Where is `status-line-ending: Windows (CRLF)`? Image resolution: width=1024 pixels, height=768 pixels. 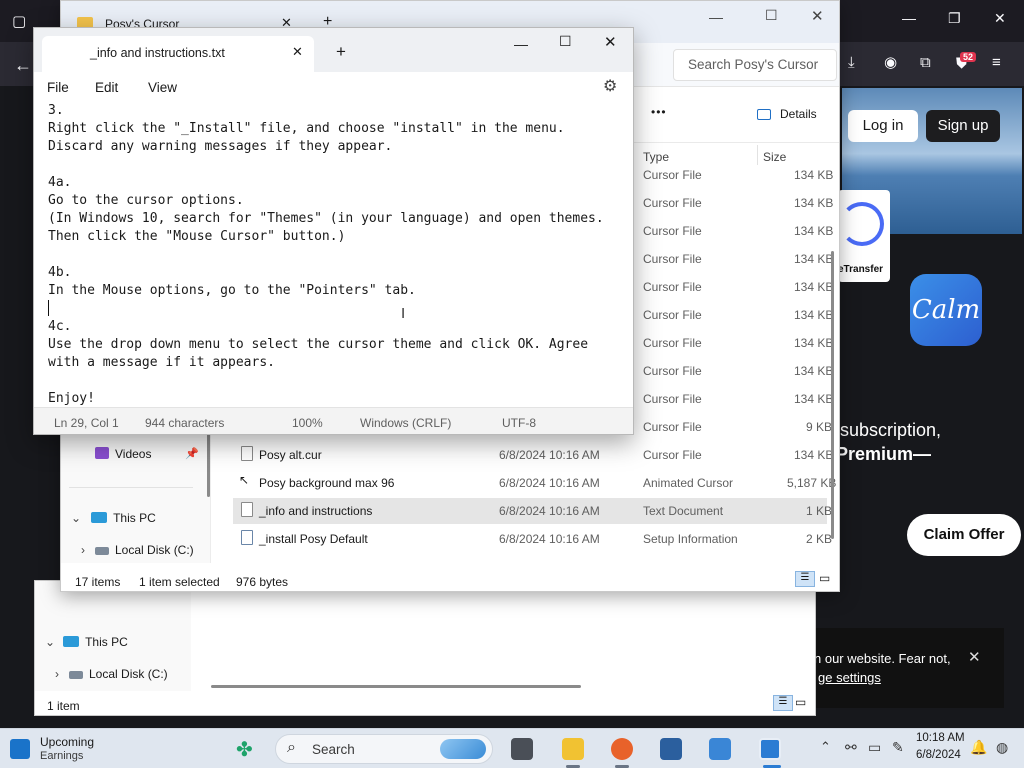 status-line-ending: Windows (CRLF) is located at coordinates (405, 422).